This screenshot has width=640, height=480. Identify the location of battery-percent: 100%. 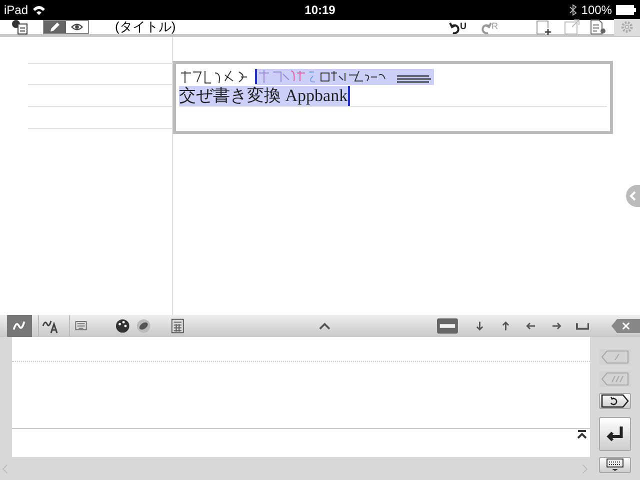
(596, 10).